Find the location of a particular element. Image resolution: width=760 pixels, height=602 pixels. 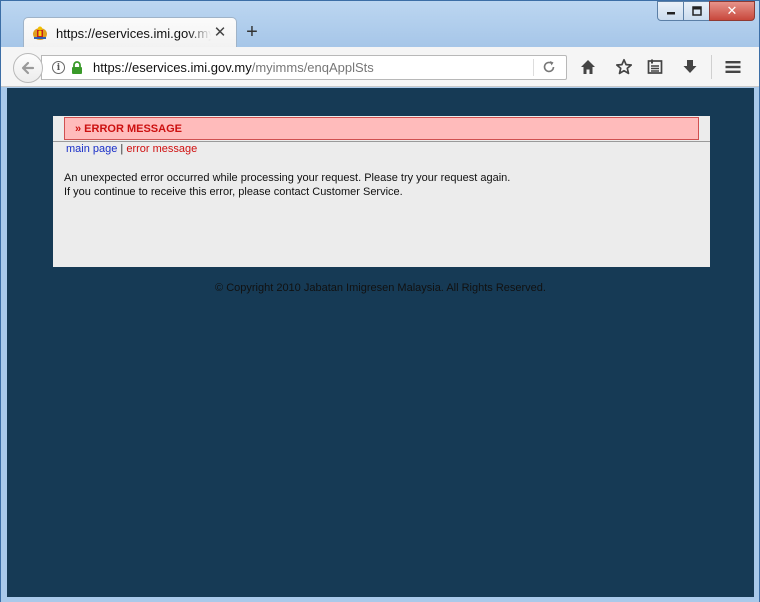

close-window-button: ✕ is located at coordinates (732, 11).